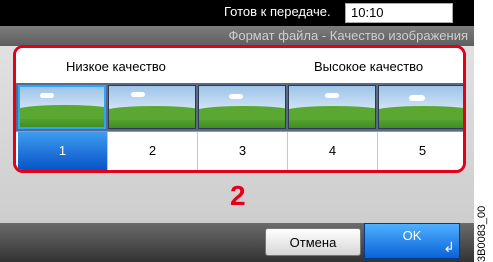 Image resolution: width=493 pixels, height=262 pixels. Describe the element at coordinates (369, 66) in the screenshot. I see `high-quality-label: Высокое качество` at that location.